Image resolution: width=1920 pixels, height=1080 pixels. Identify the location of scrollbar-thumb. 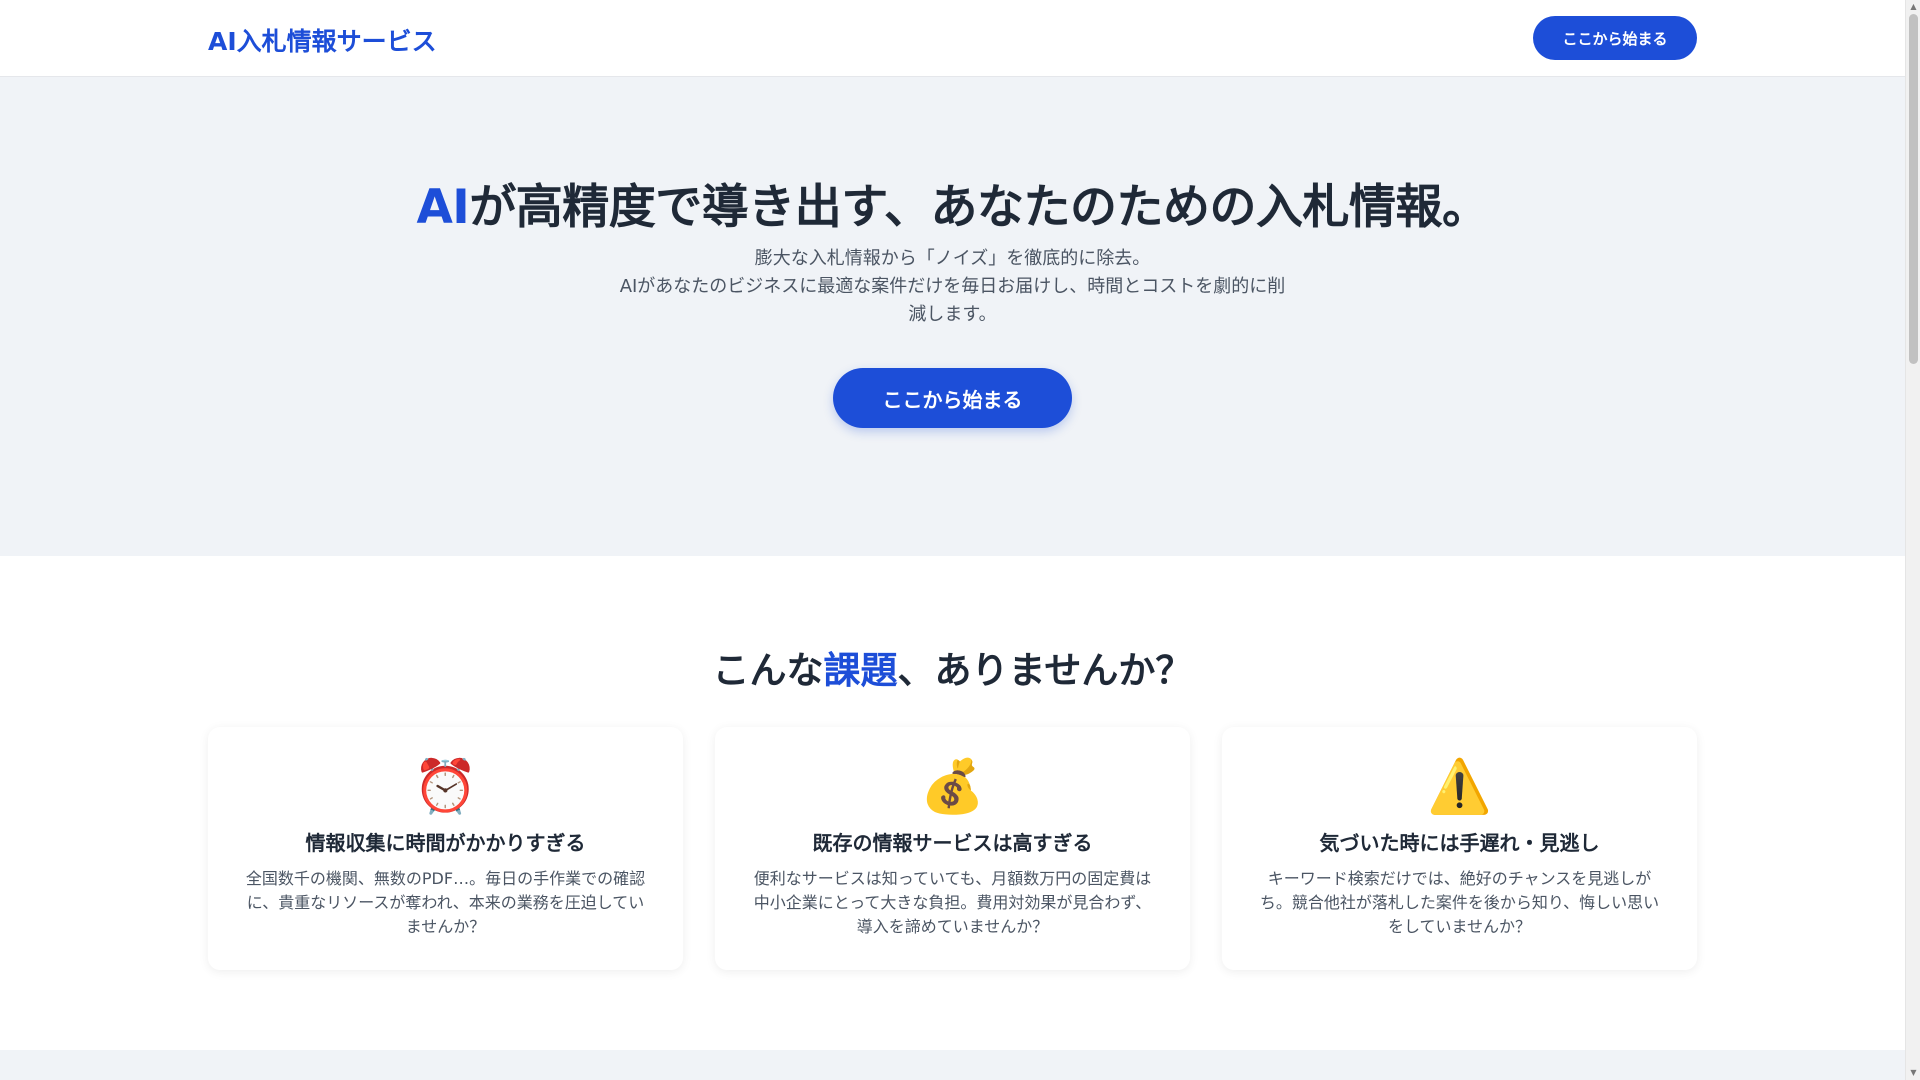
(1913, 189).